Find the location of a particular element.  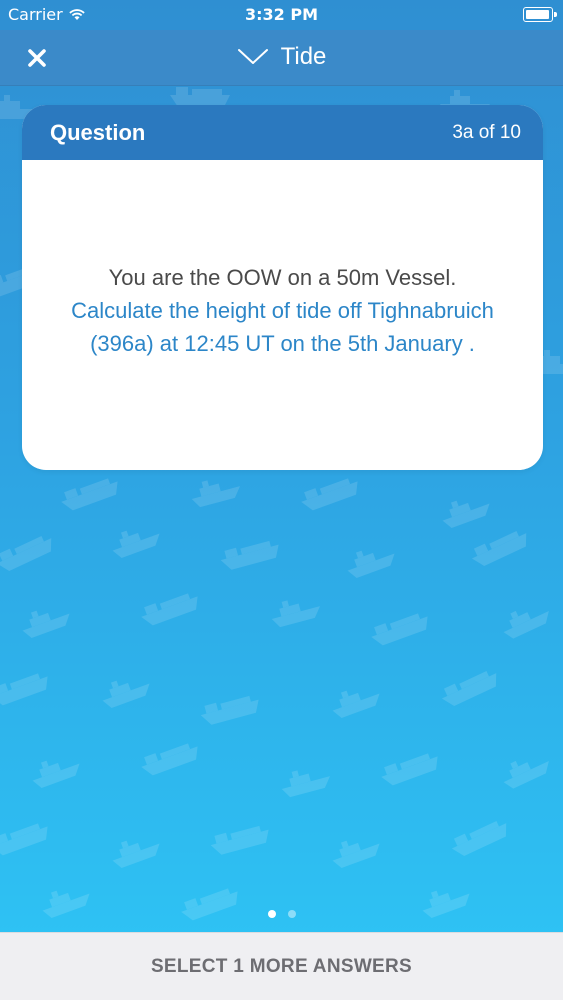

status-time: 3:32 PM is located at coordinates (281, 14).